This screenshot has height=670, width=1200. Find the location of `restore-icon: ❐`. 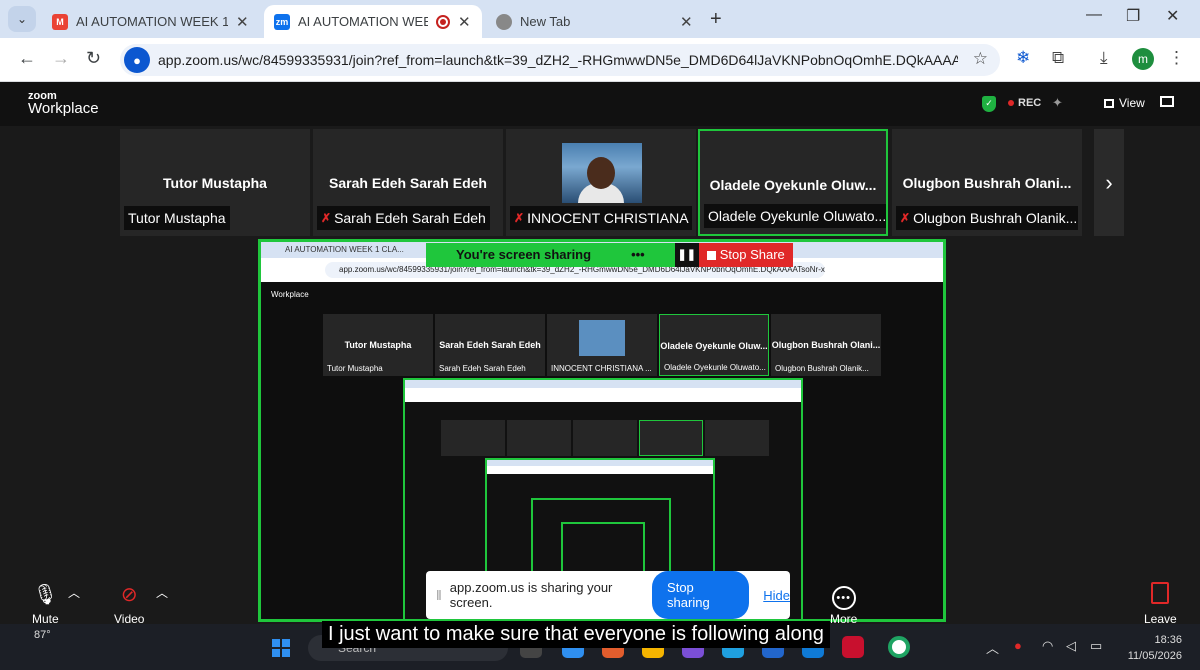

restore-icon: ❐ is located at coordinates (1133, 16).